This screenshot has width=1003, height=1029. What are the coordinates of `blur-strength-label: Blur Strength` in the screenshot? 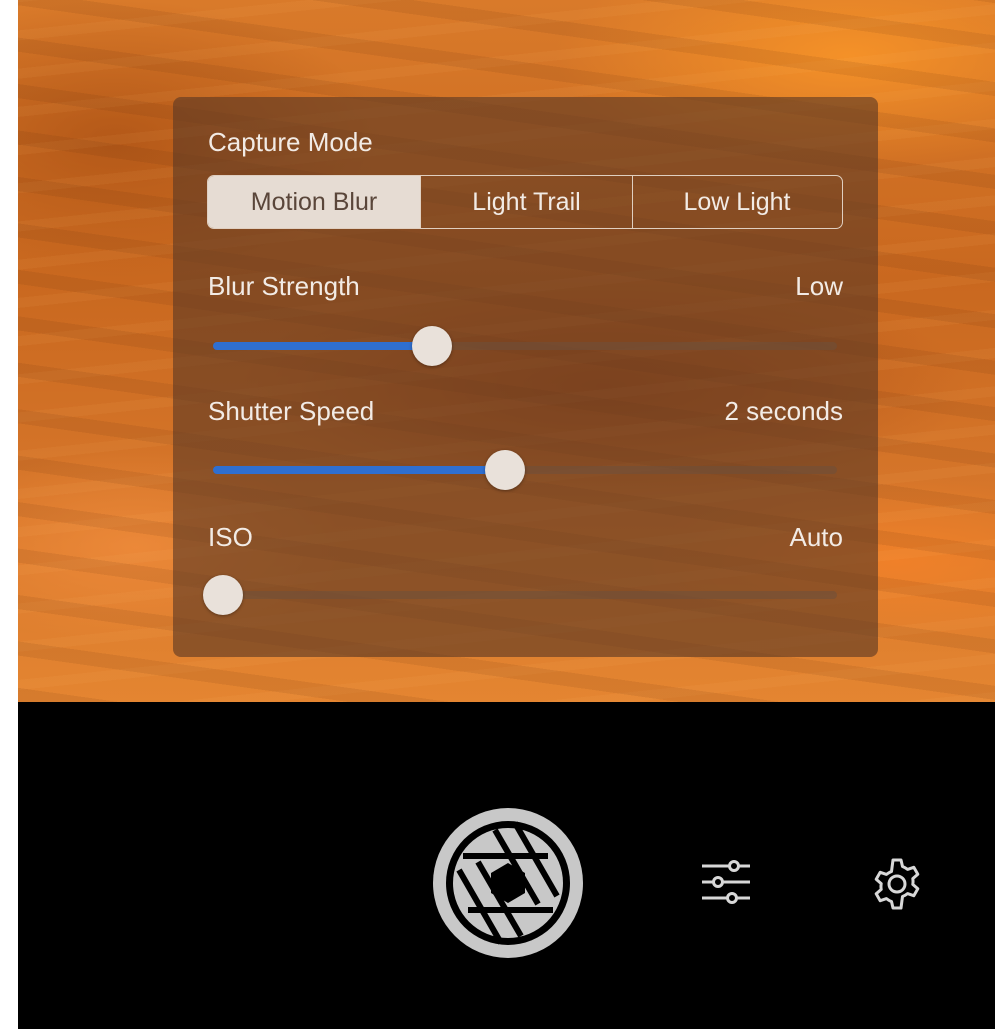 It's located at (284, 286).